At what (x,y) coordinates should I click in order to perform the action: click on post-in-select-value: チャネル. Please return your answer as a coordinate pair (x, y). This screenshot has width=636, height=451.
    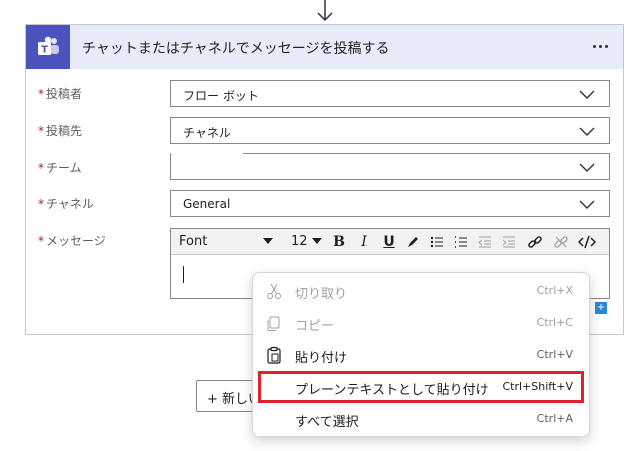
    Looking at the image, I should click on (207, 133).